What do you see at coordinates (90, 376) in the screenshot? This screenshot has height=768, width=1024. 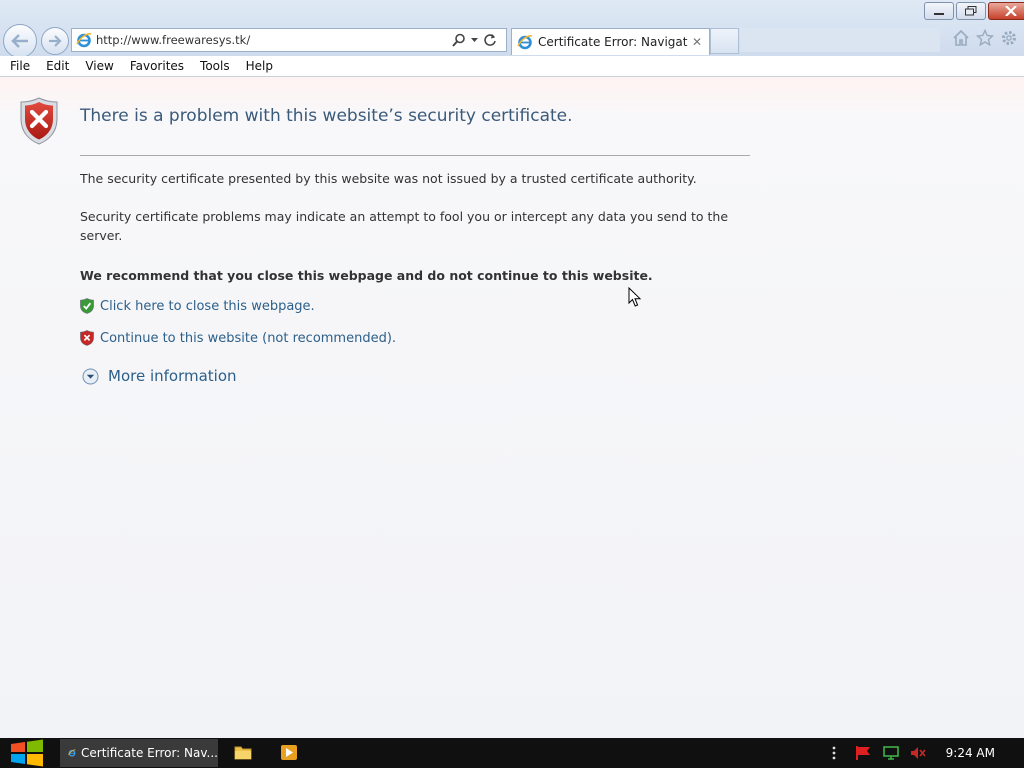 I see `expand-circle-icon` at bounding box center [90, 376].